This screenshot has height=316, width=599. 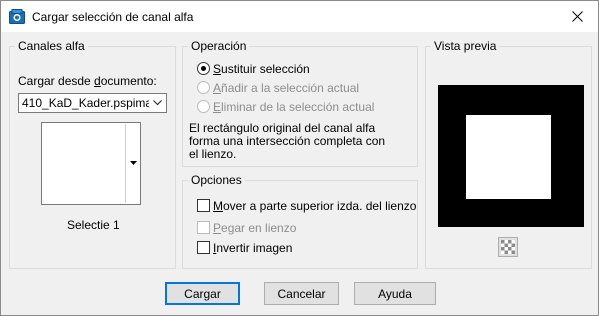 I want to click on operation-group-label: Operación, so click(x=219, y=46).